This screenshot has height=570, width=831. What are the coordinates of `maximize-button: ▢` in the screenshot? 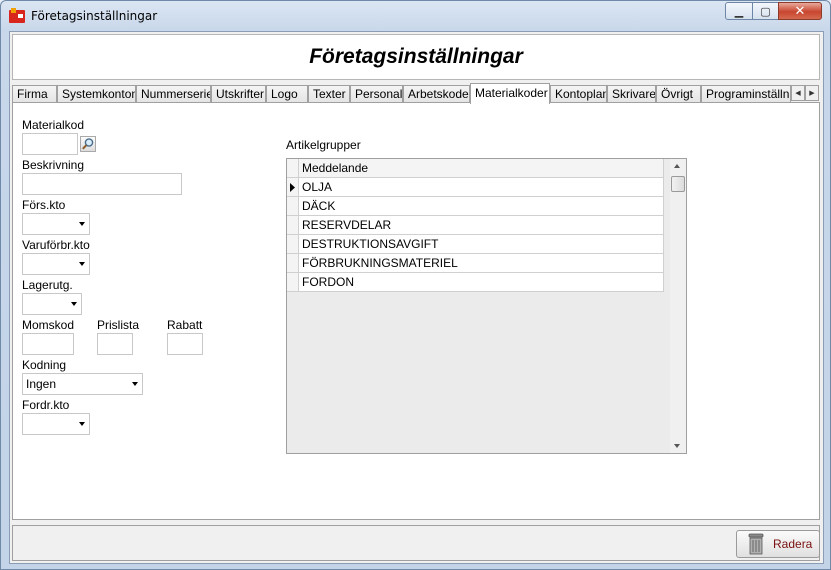 It's located at (765, 11).